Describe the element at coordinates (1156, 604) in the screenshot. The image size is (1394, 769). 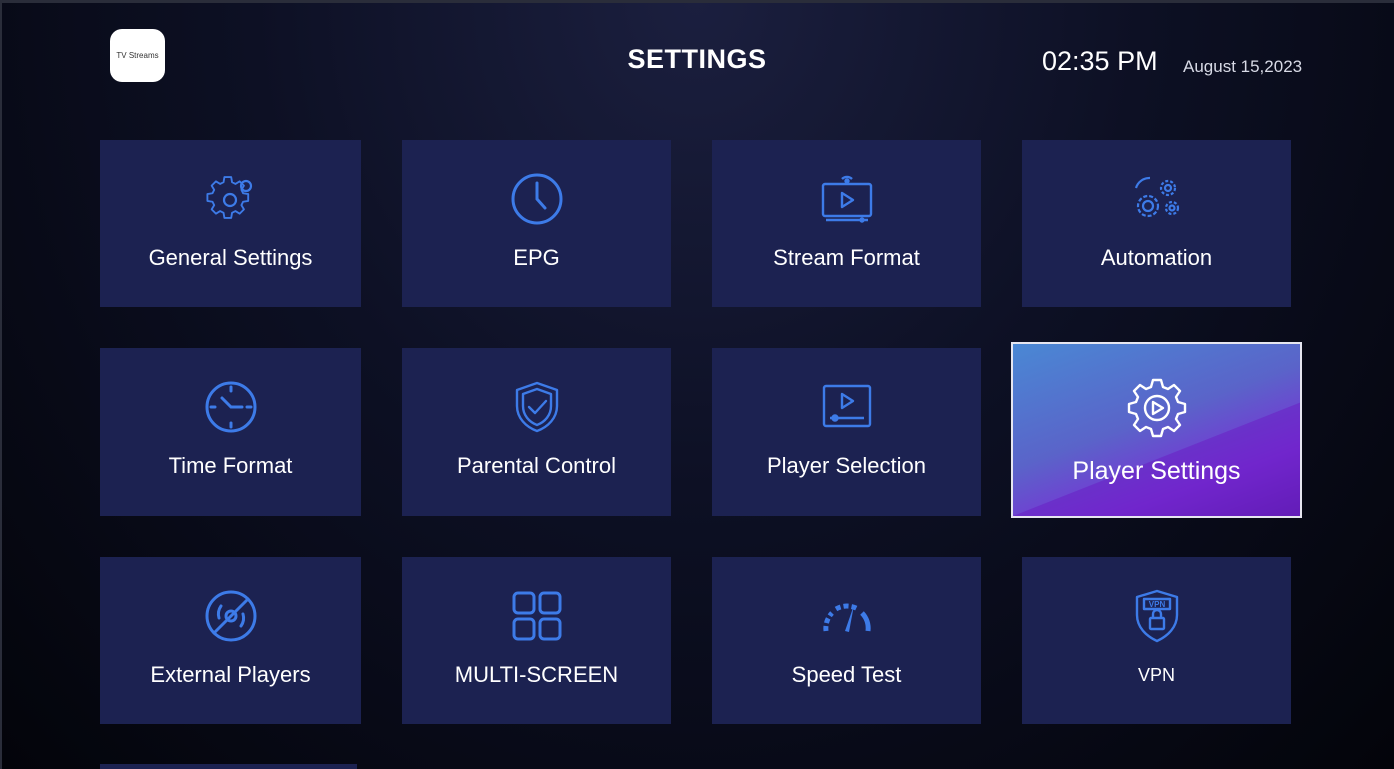
I see `svg-text: VPN` at that location.